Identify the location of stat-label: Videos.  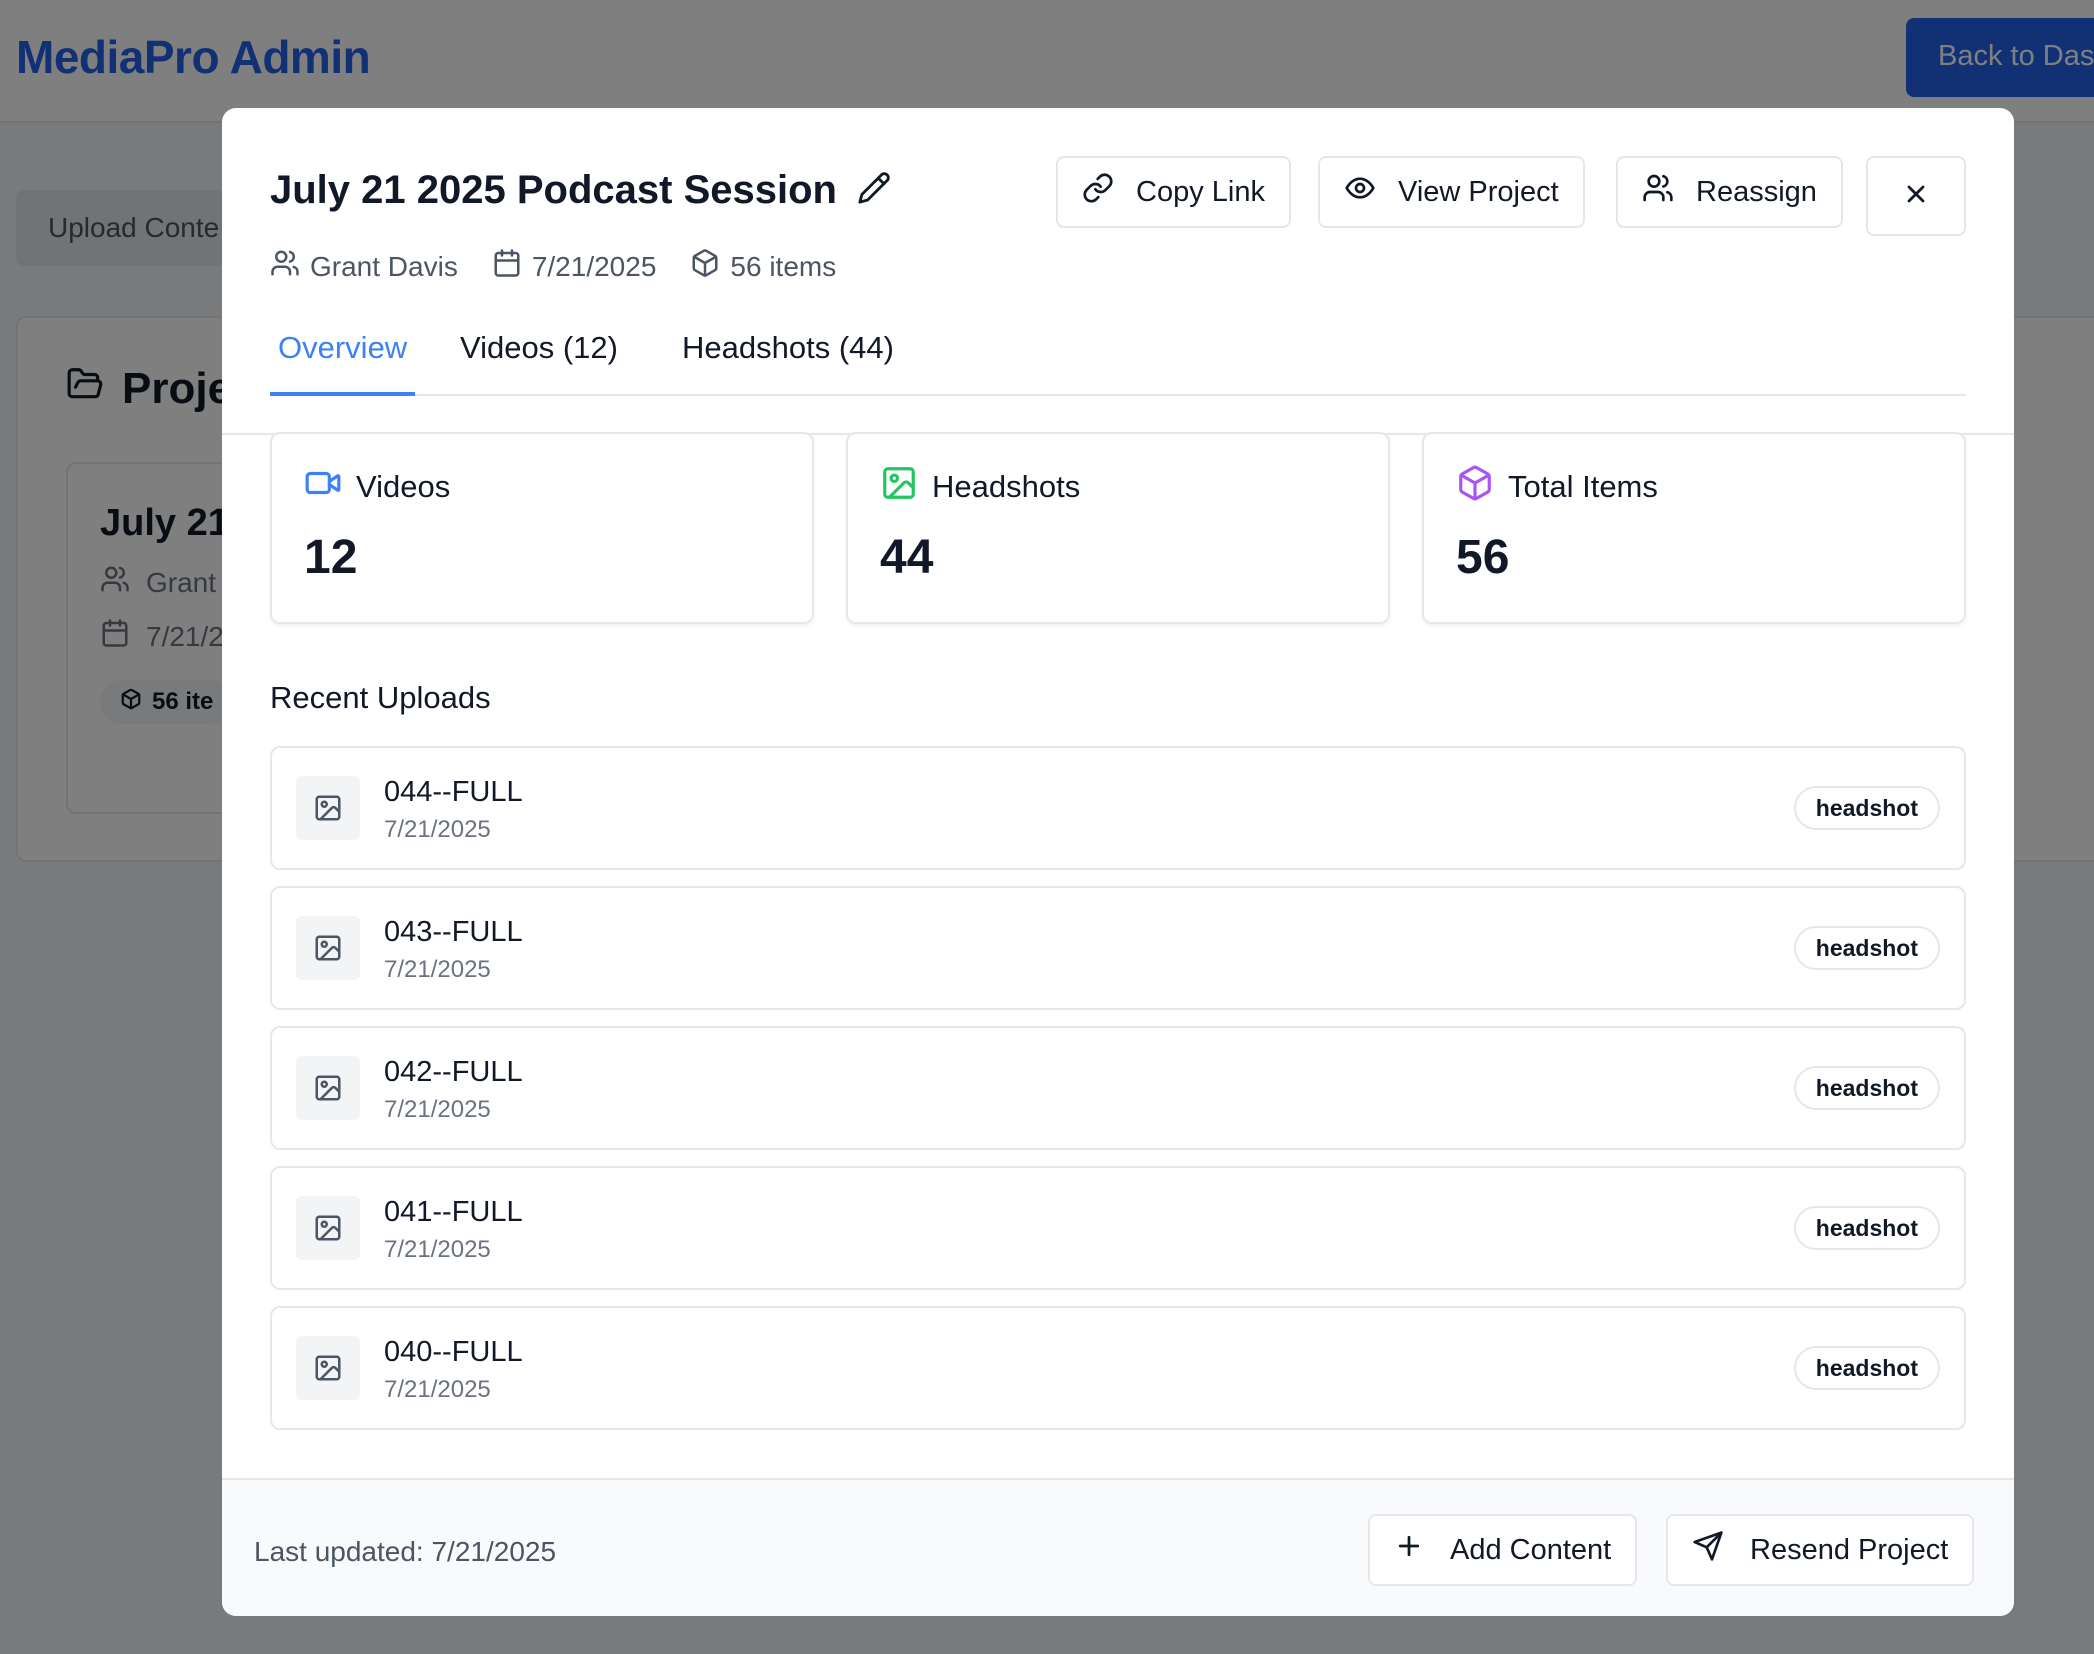
(403, 486).